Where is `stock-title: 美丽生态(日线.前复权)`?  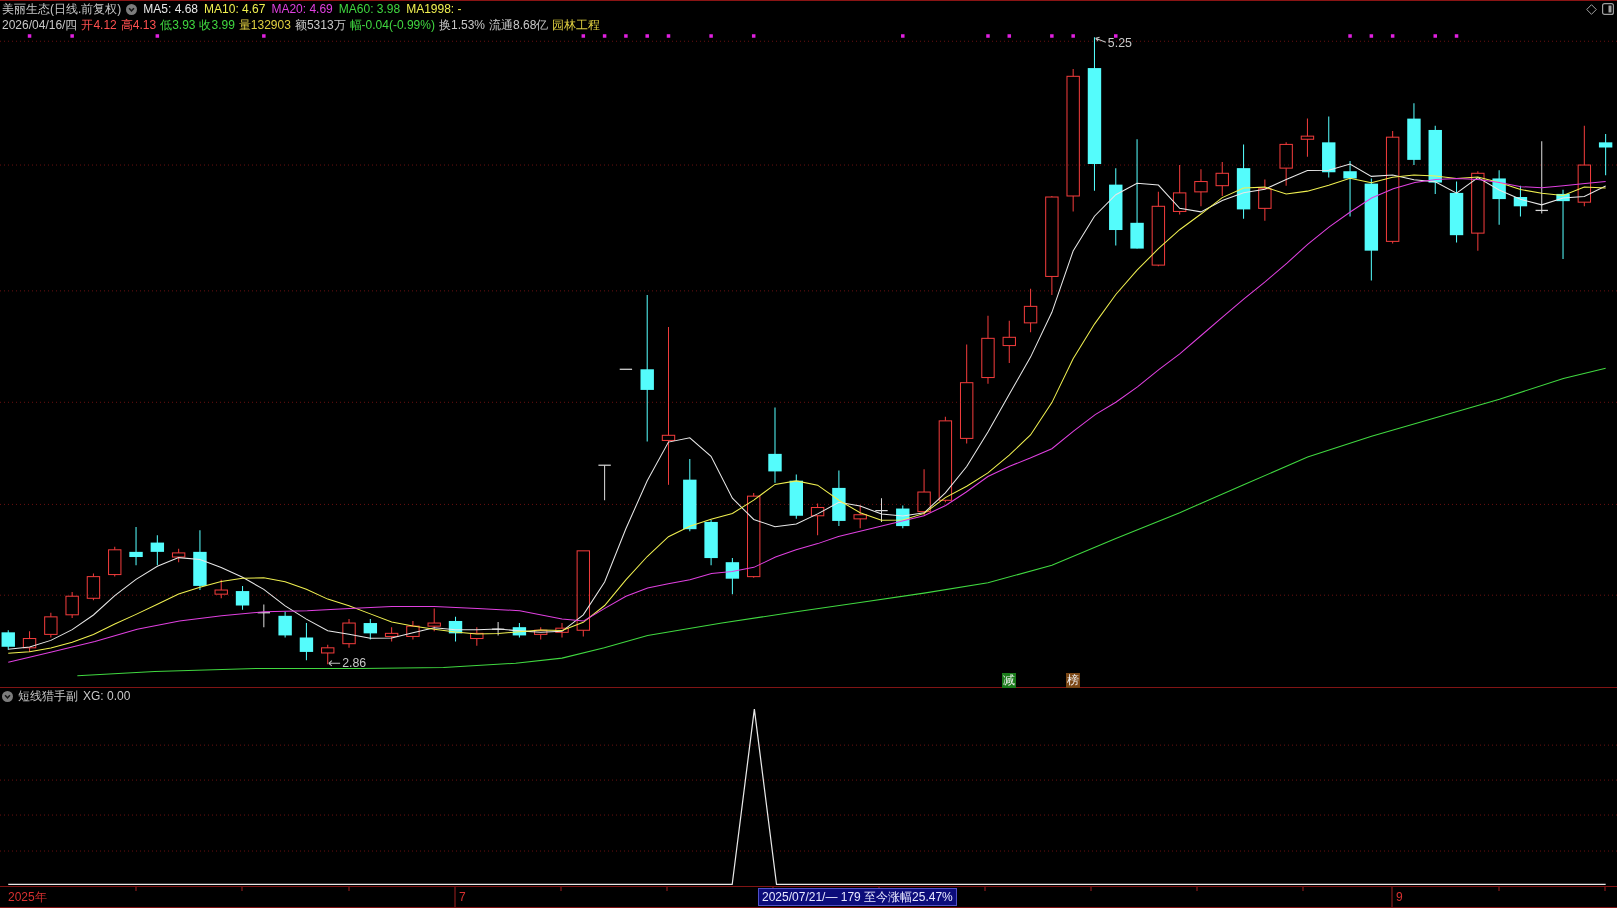
stock-title: 美丽生态(日线.前复权) is located at coordinates (62, 9).